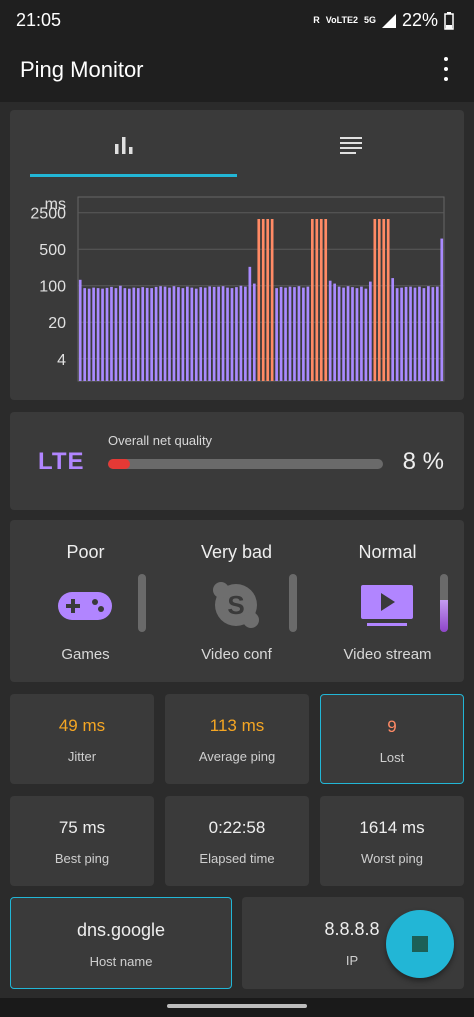 This screenshot has width=474, height=1017. What do you see at coordinates (82, 69) in the screenshot?
I see `app-title: Ping Monitor` at bounding box center [82, 69].